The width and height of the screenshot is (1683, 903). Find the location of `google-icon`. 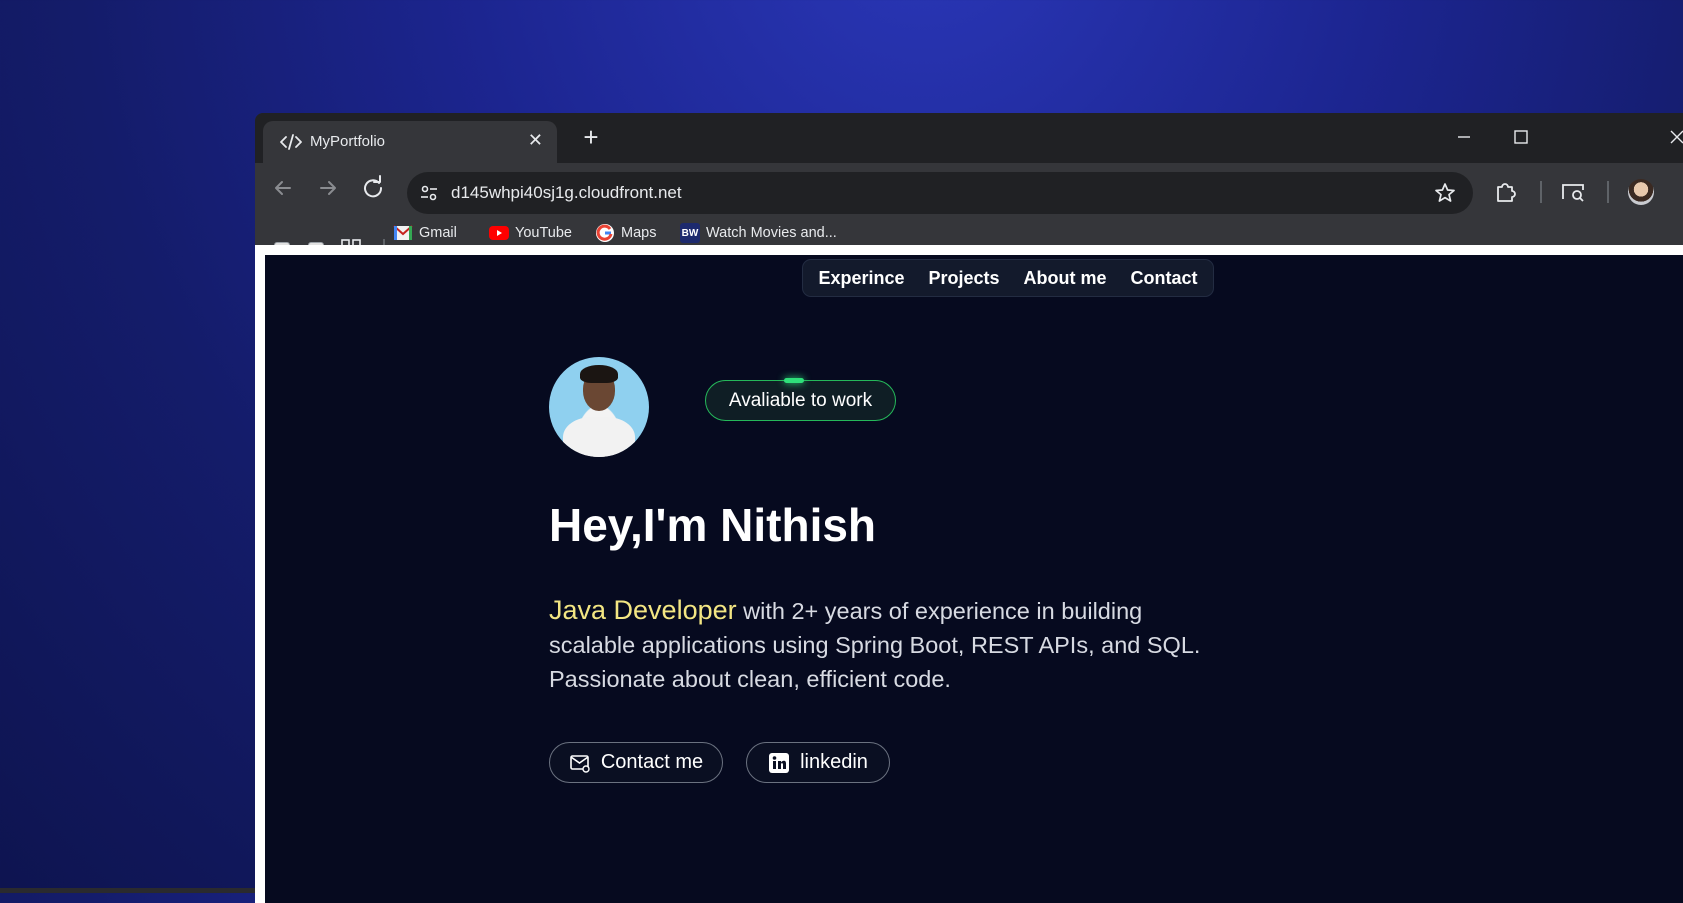

google-icon is located at coordinates (605, 233).